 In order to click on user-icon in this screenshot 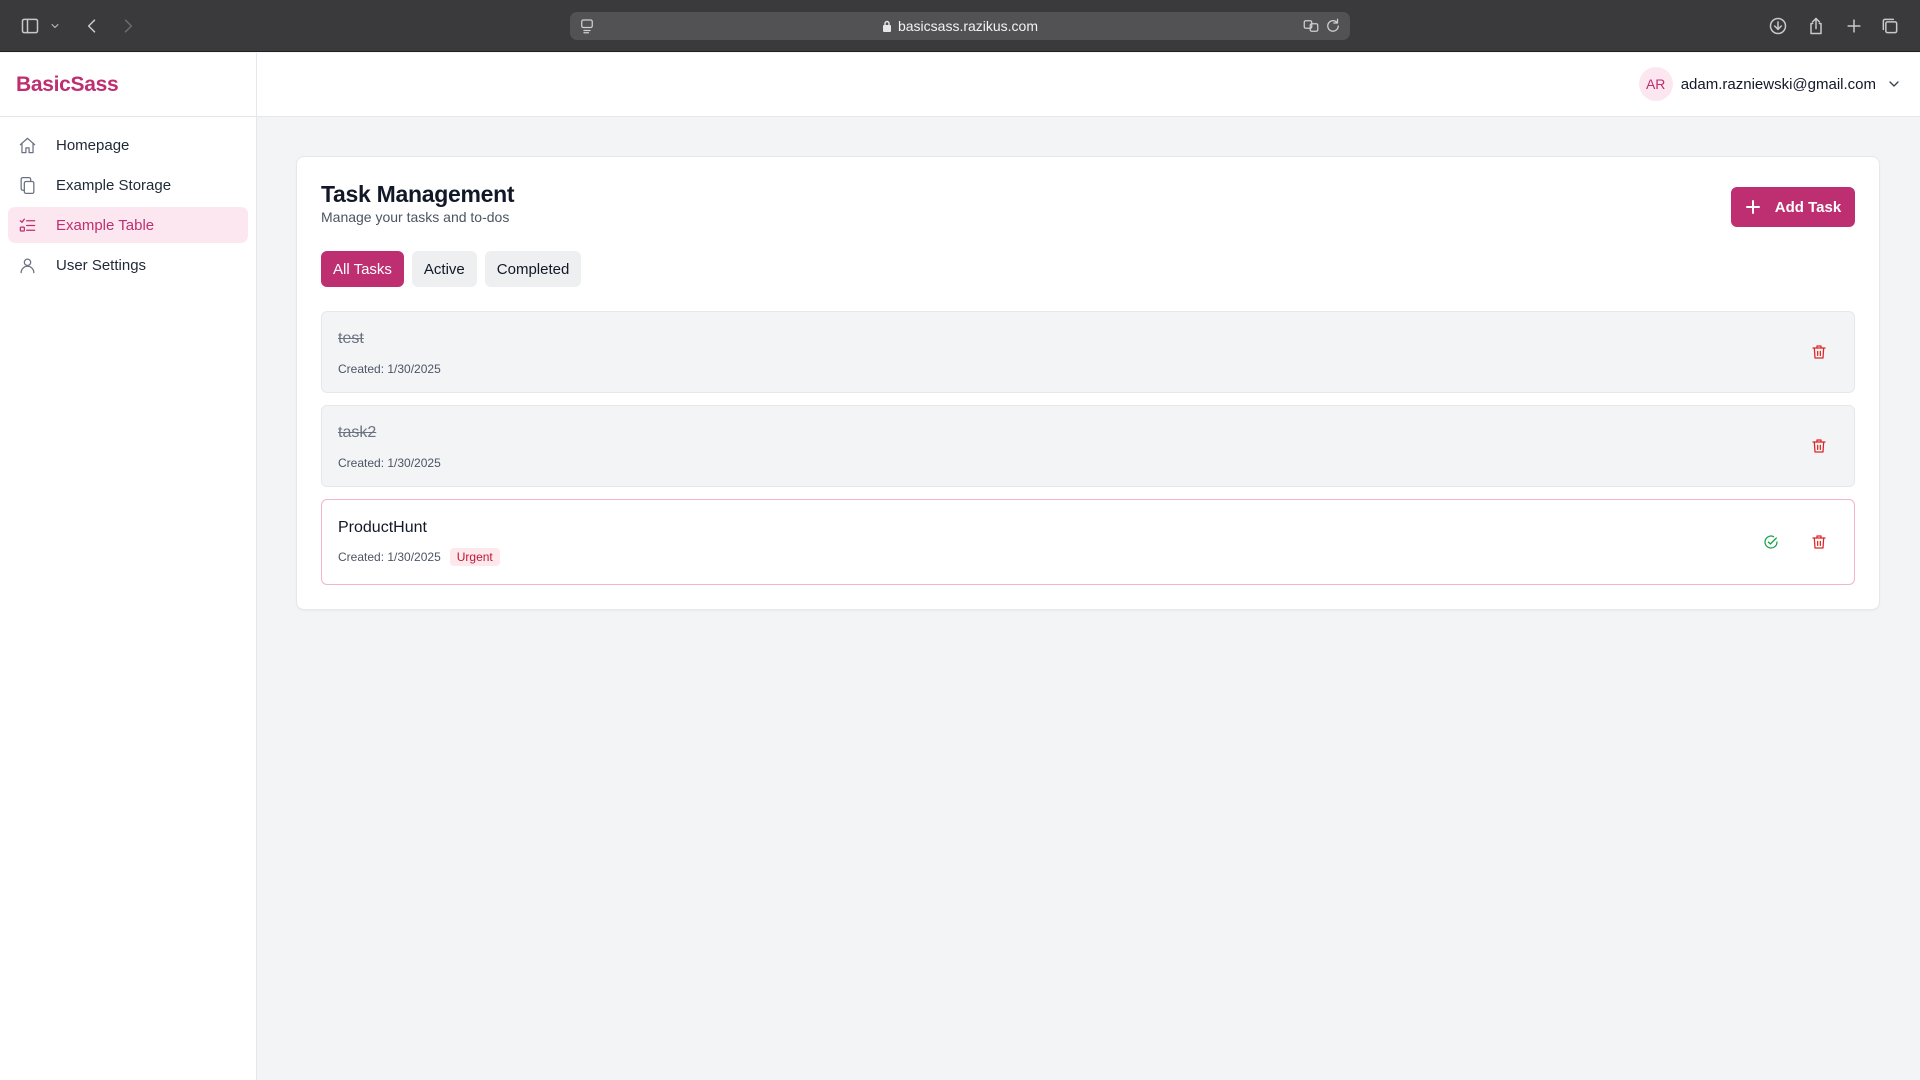, I will do `click(27, 265)`.